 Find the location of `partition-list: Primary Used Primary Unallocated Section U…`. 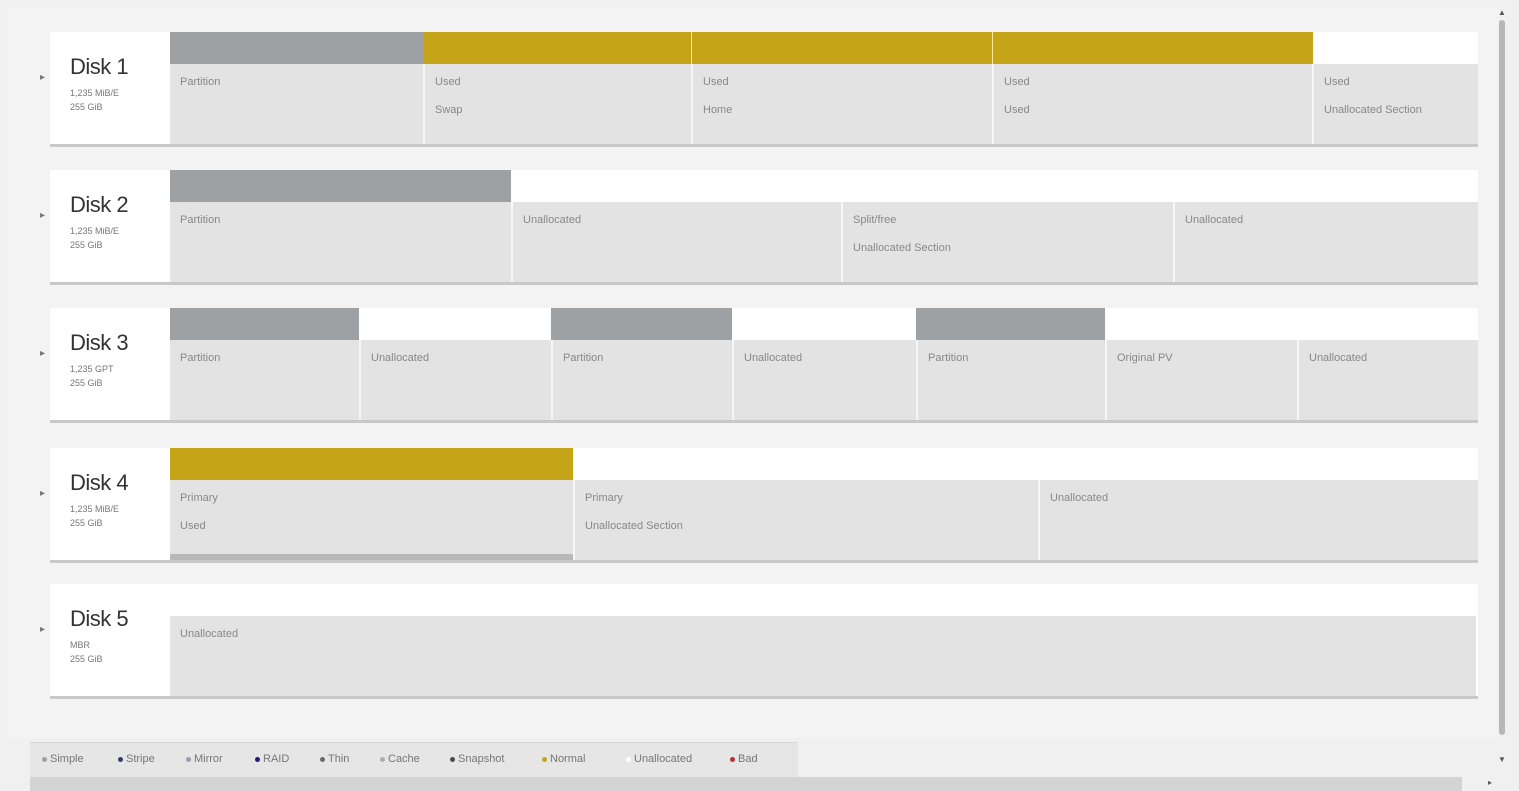

partition-list: Primary Used Primary Unallocated Section U… is located at coordinates (824, 520).